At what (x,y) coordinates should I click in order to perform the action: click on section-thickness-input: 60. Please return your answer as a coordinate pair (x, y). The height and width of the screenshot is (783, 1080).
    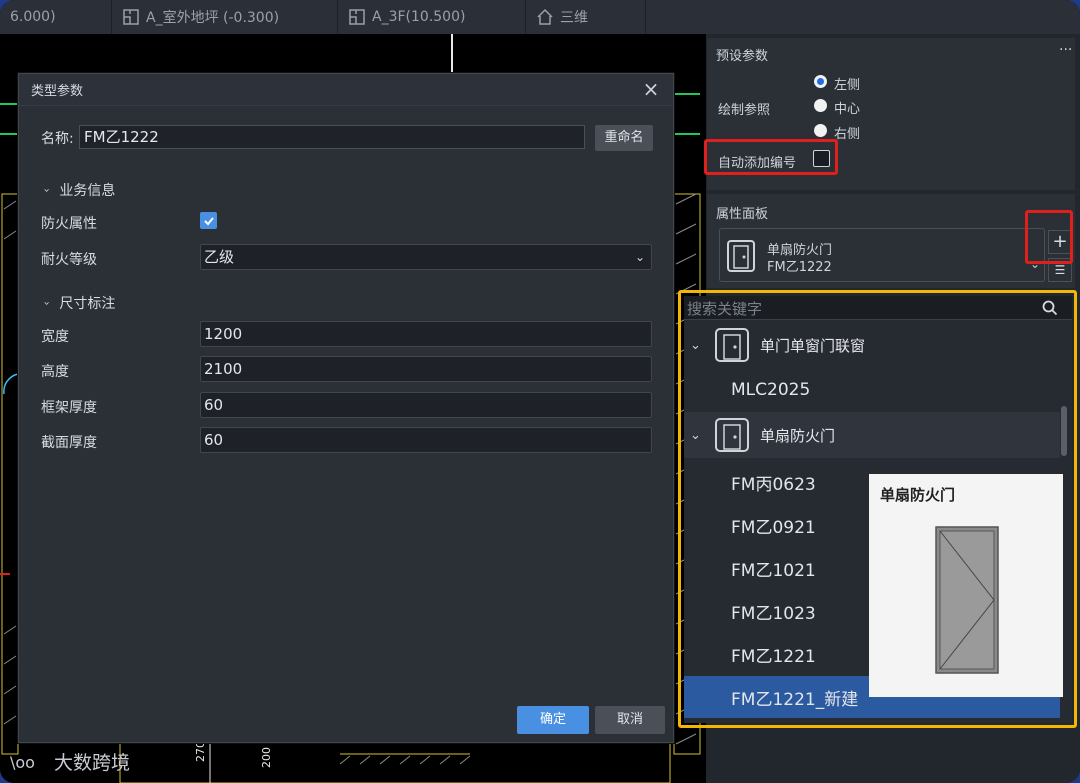
    Looking at the image, I should click on (426, 440).